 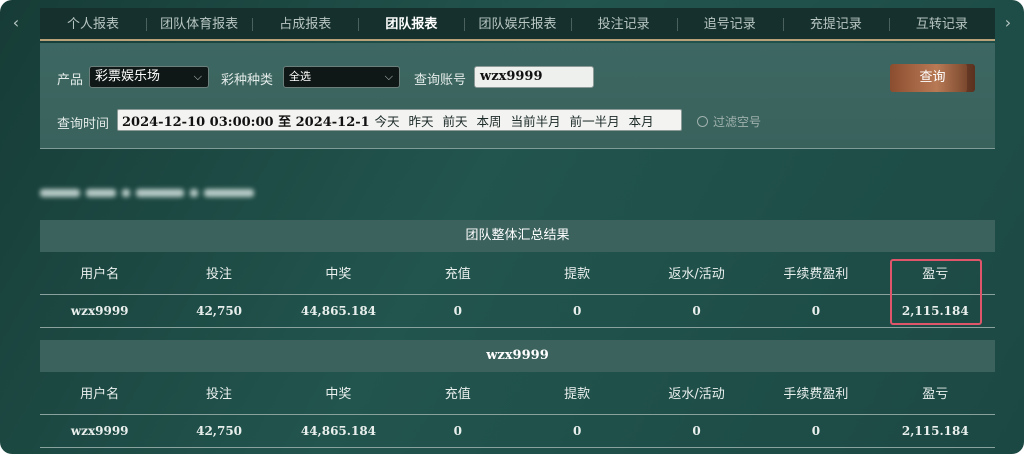 What do you see at coordinates (932, 78) in the screenshot?
I see `query-button: 查询` at bounding box center [932, 78].